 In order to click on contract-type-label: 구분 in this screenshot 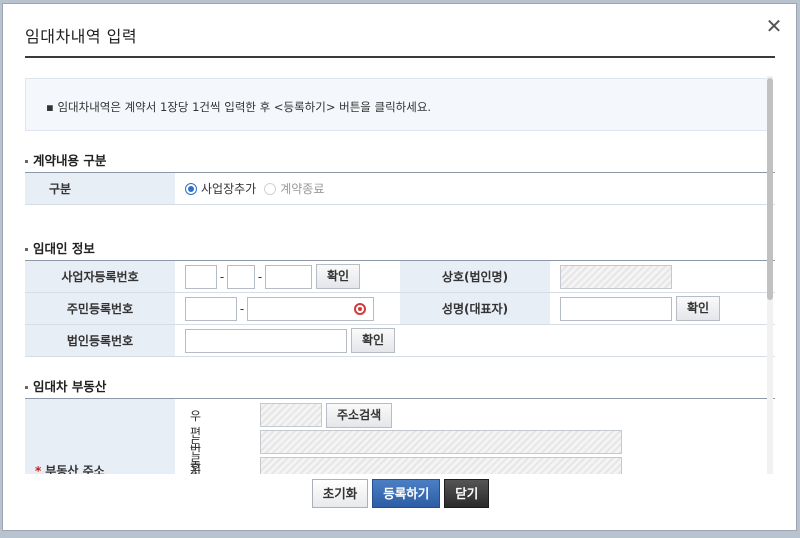, I will do `click(100, 188)`.